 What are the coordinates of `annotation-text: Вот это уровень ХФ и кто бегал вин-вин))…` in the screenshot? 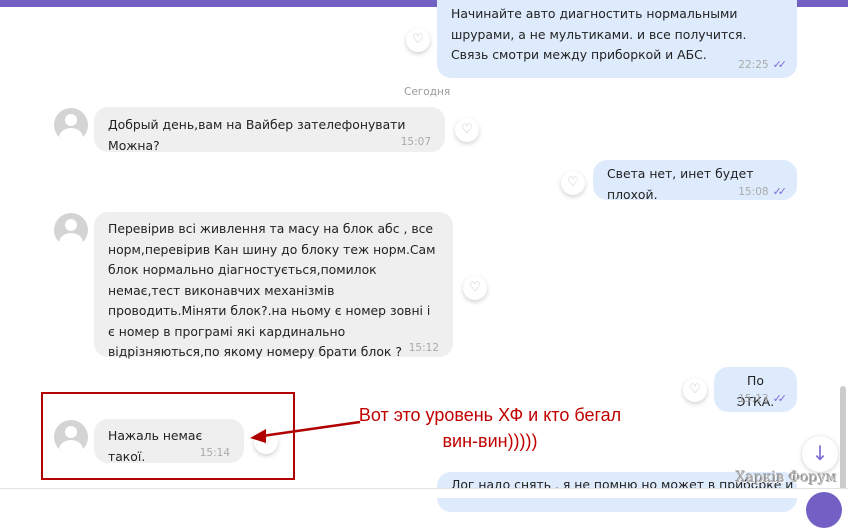 It's located at (490, 428).